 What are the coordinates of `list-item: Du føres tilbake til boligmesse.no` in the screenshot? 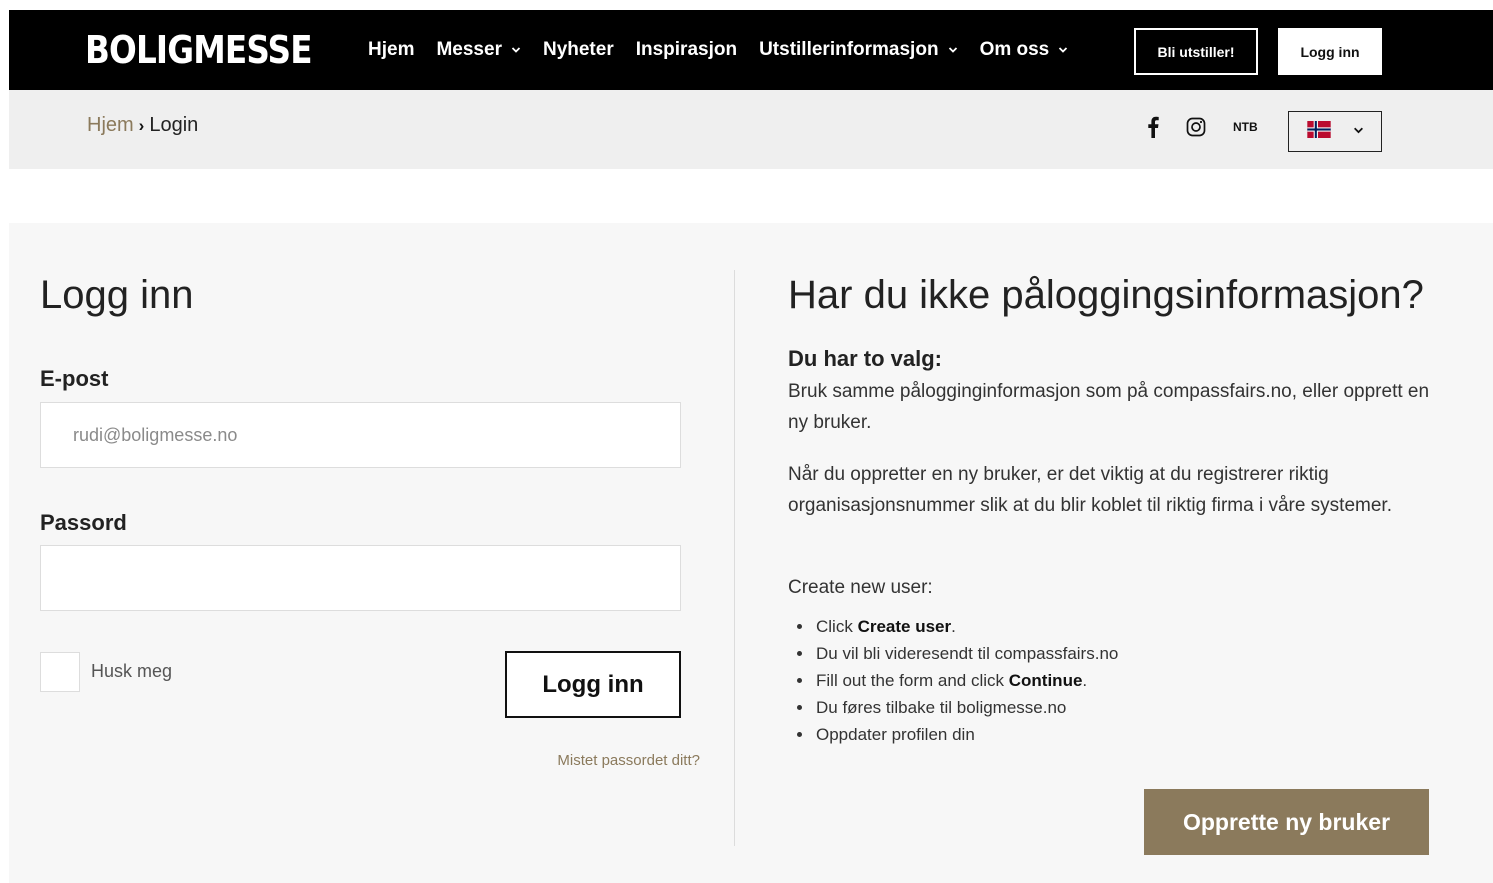 It's located at (966, 707).